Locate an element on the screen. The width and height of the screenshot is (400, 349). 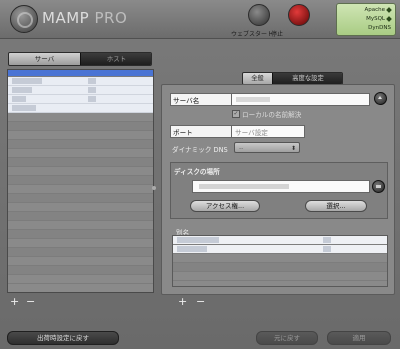
dyndns-select: -- ⬍ is located at coordinates (267, 147).